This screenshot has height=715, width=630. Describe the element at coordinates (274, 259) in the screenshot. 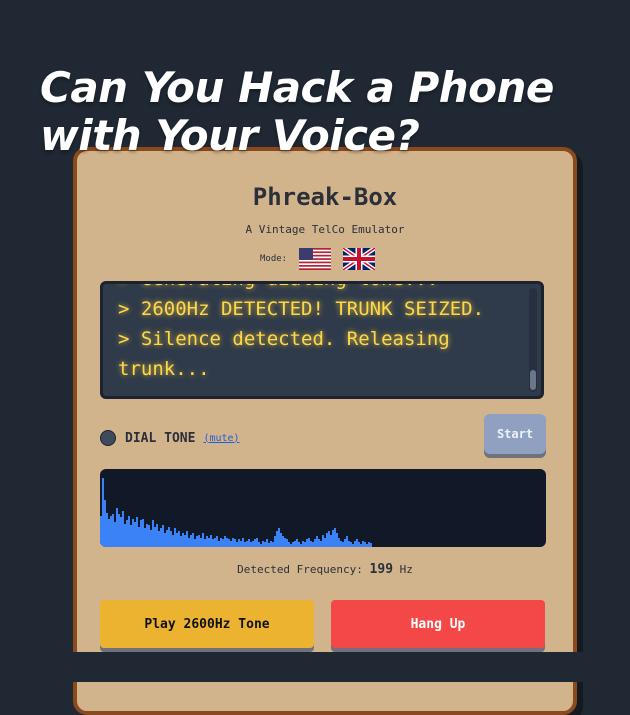

I see `mode-label: Mode:` at that location.